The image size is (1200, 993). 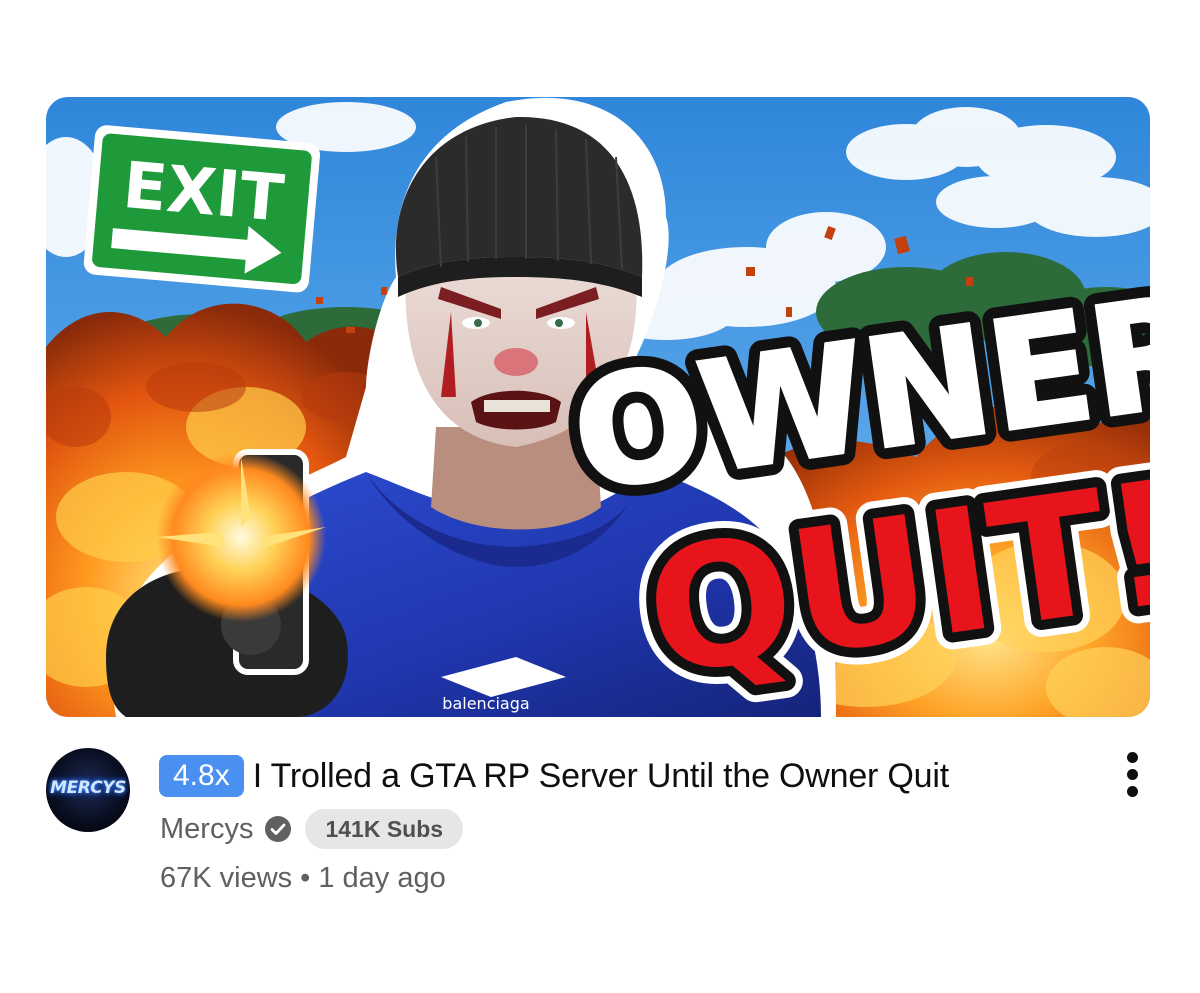 I want to click on hoodie-logo-text: balenciaga, so click(x=485, y=703).